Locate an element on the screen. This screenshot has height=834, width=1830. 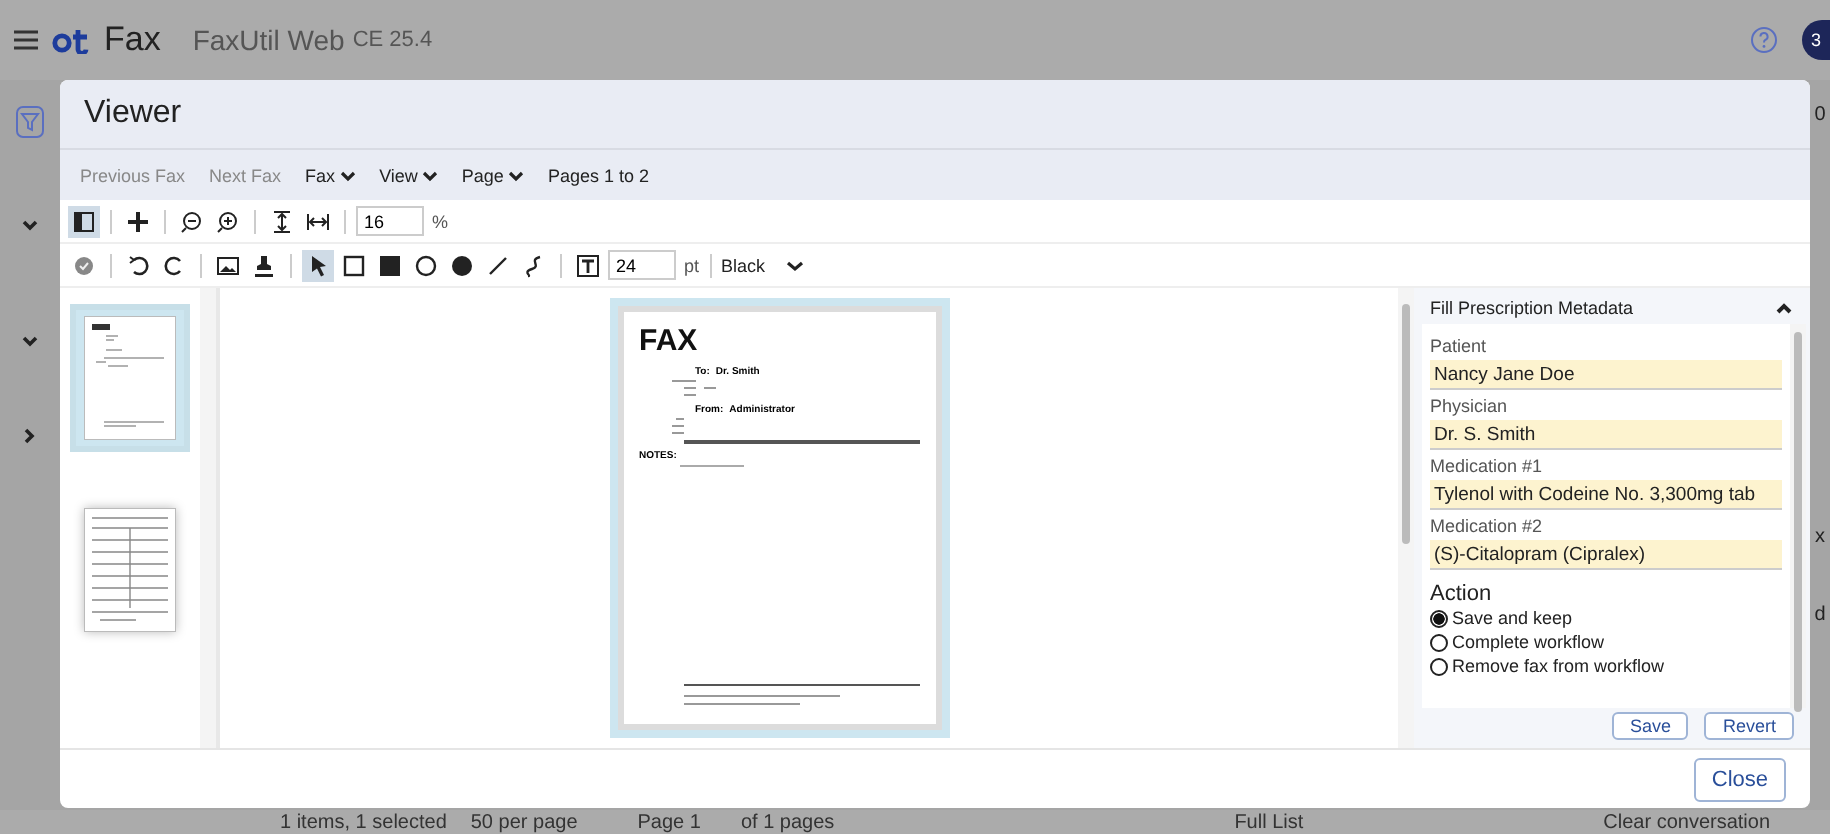
input-field: Nancy Jane Doe is located at coordinates (1606, 375).